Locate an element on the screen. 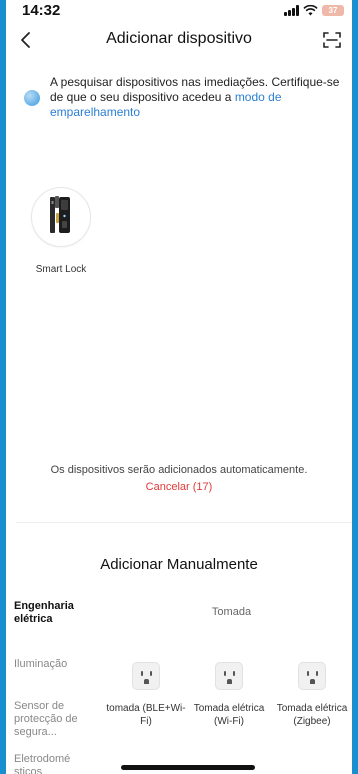 This screenshot has width=358, height=774. cancel-button: Cancelar (17) is located at coordinates (179, 487).